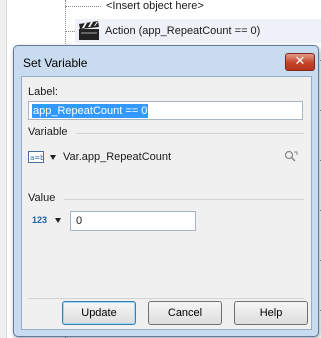 The height and width of the screenshot is (338, 321). I want to click on insert-object-placeholder: <Insert object here>, so click(155, 6).